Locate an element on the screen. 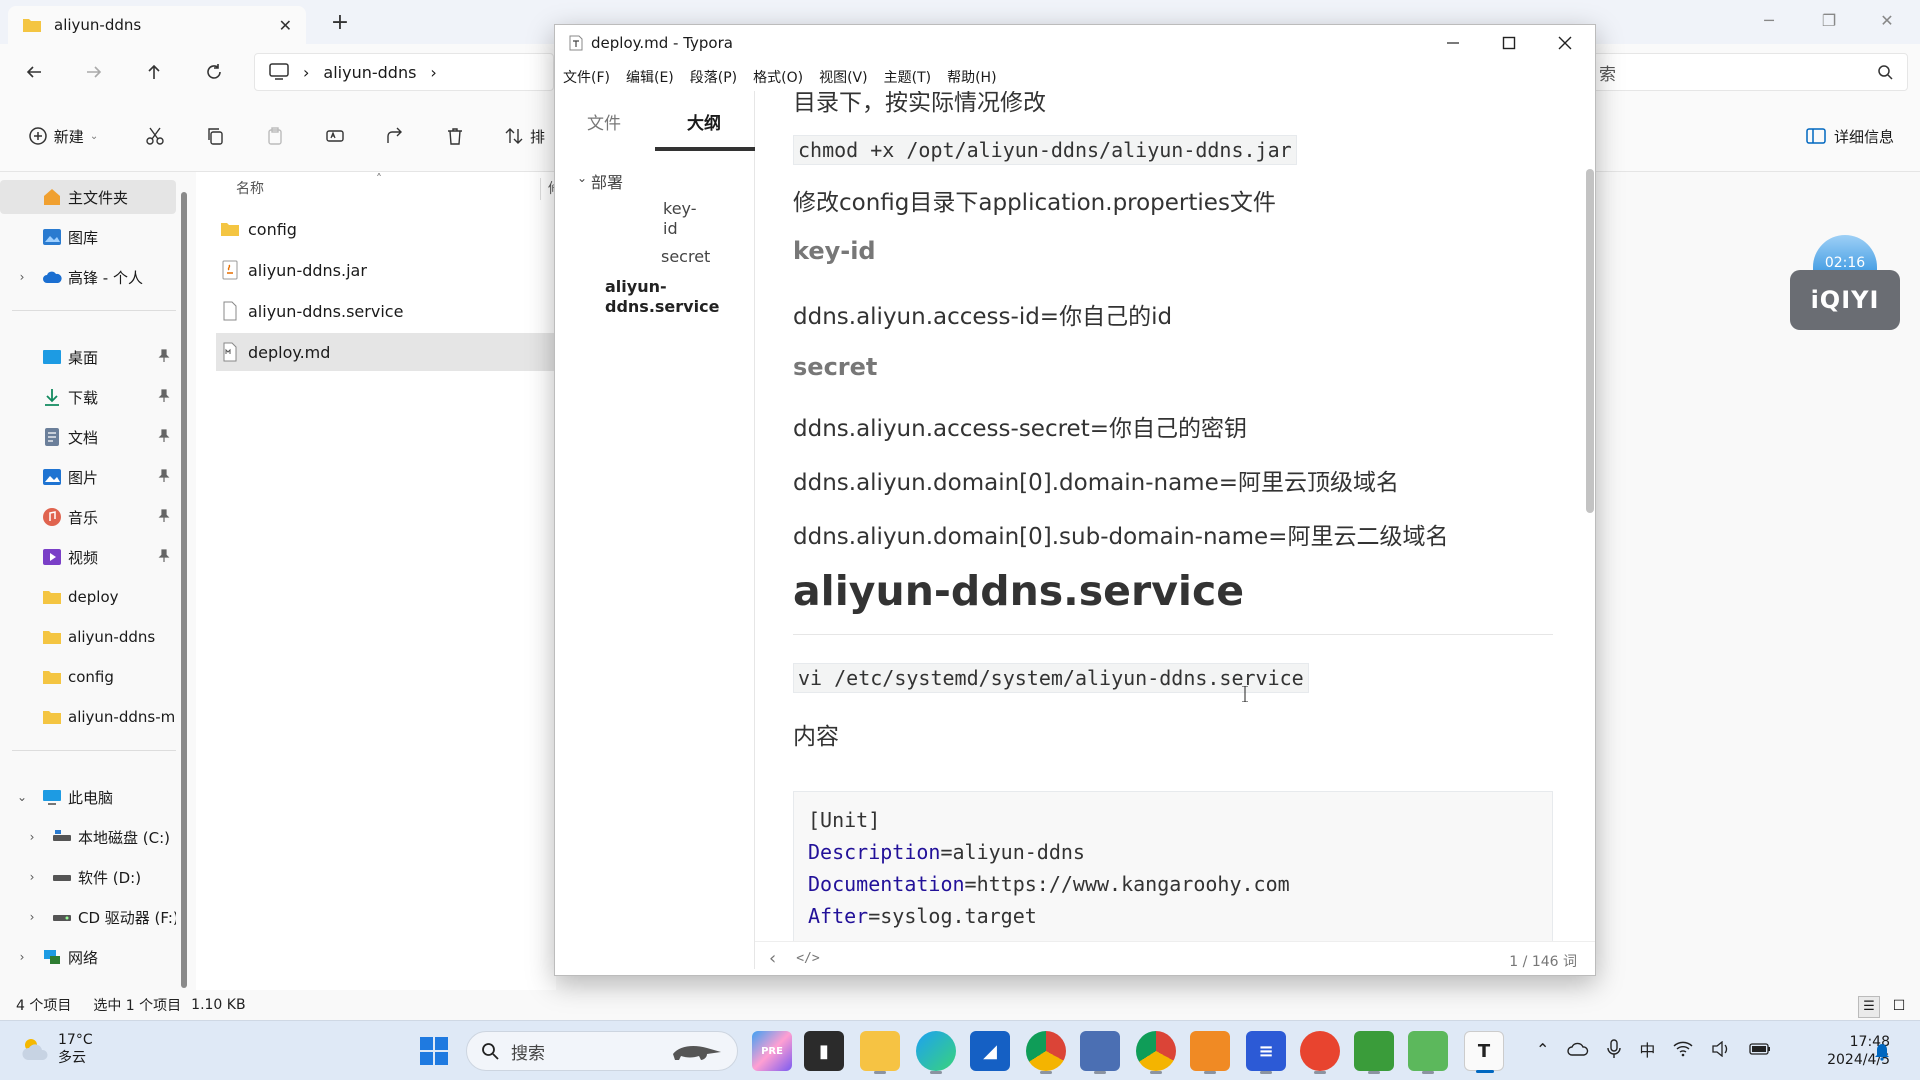 This screenshot has height=1080, width=1920. copilot-icon: PRE is located at coordinates (772, 1051).